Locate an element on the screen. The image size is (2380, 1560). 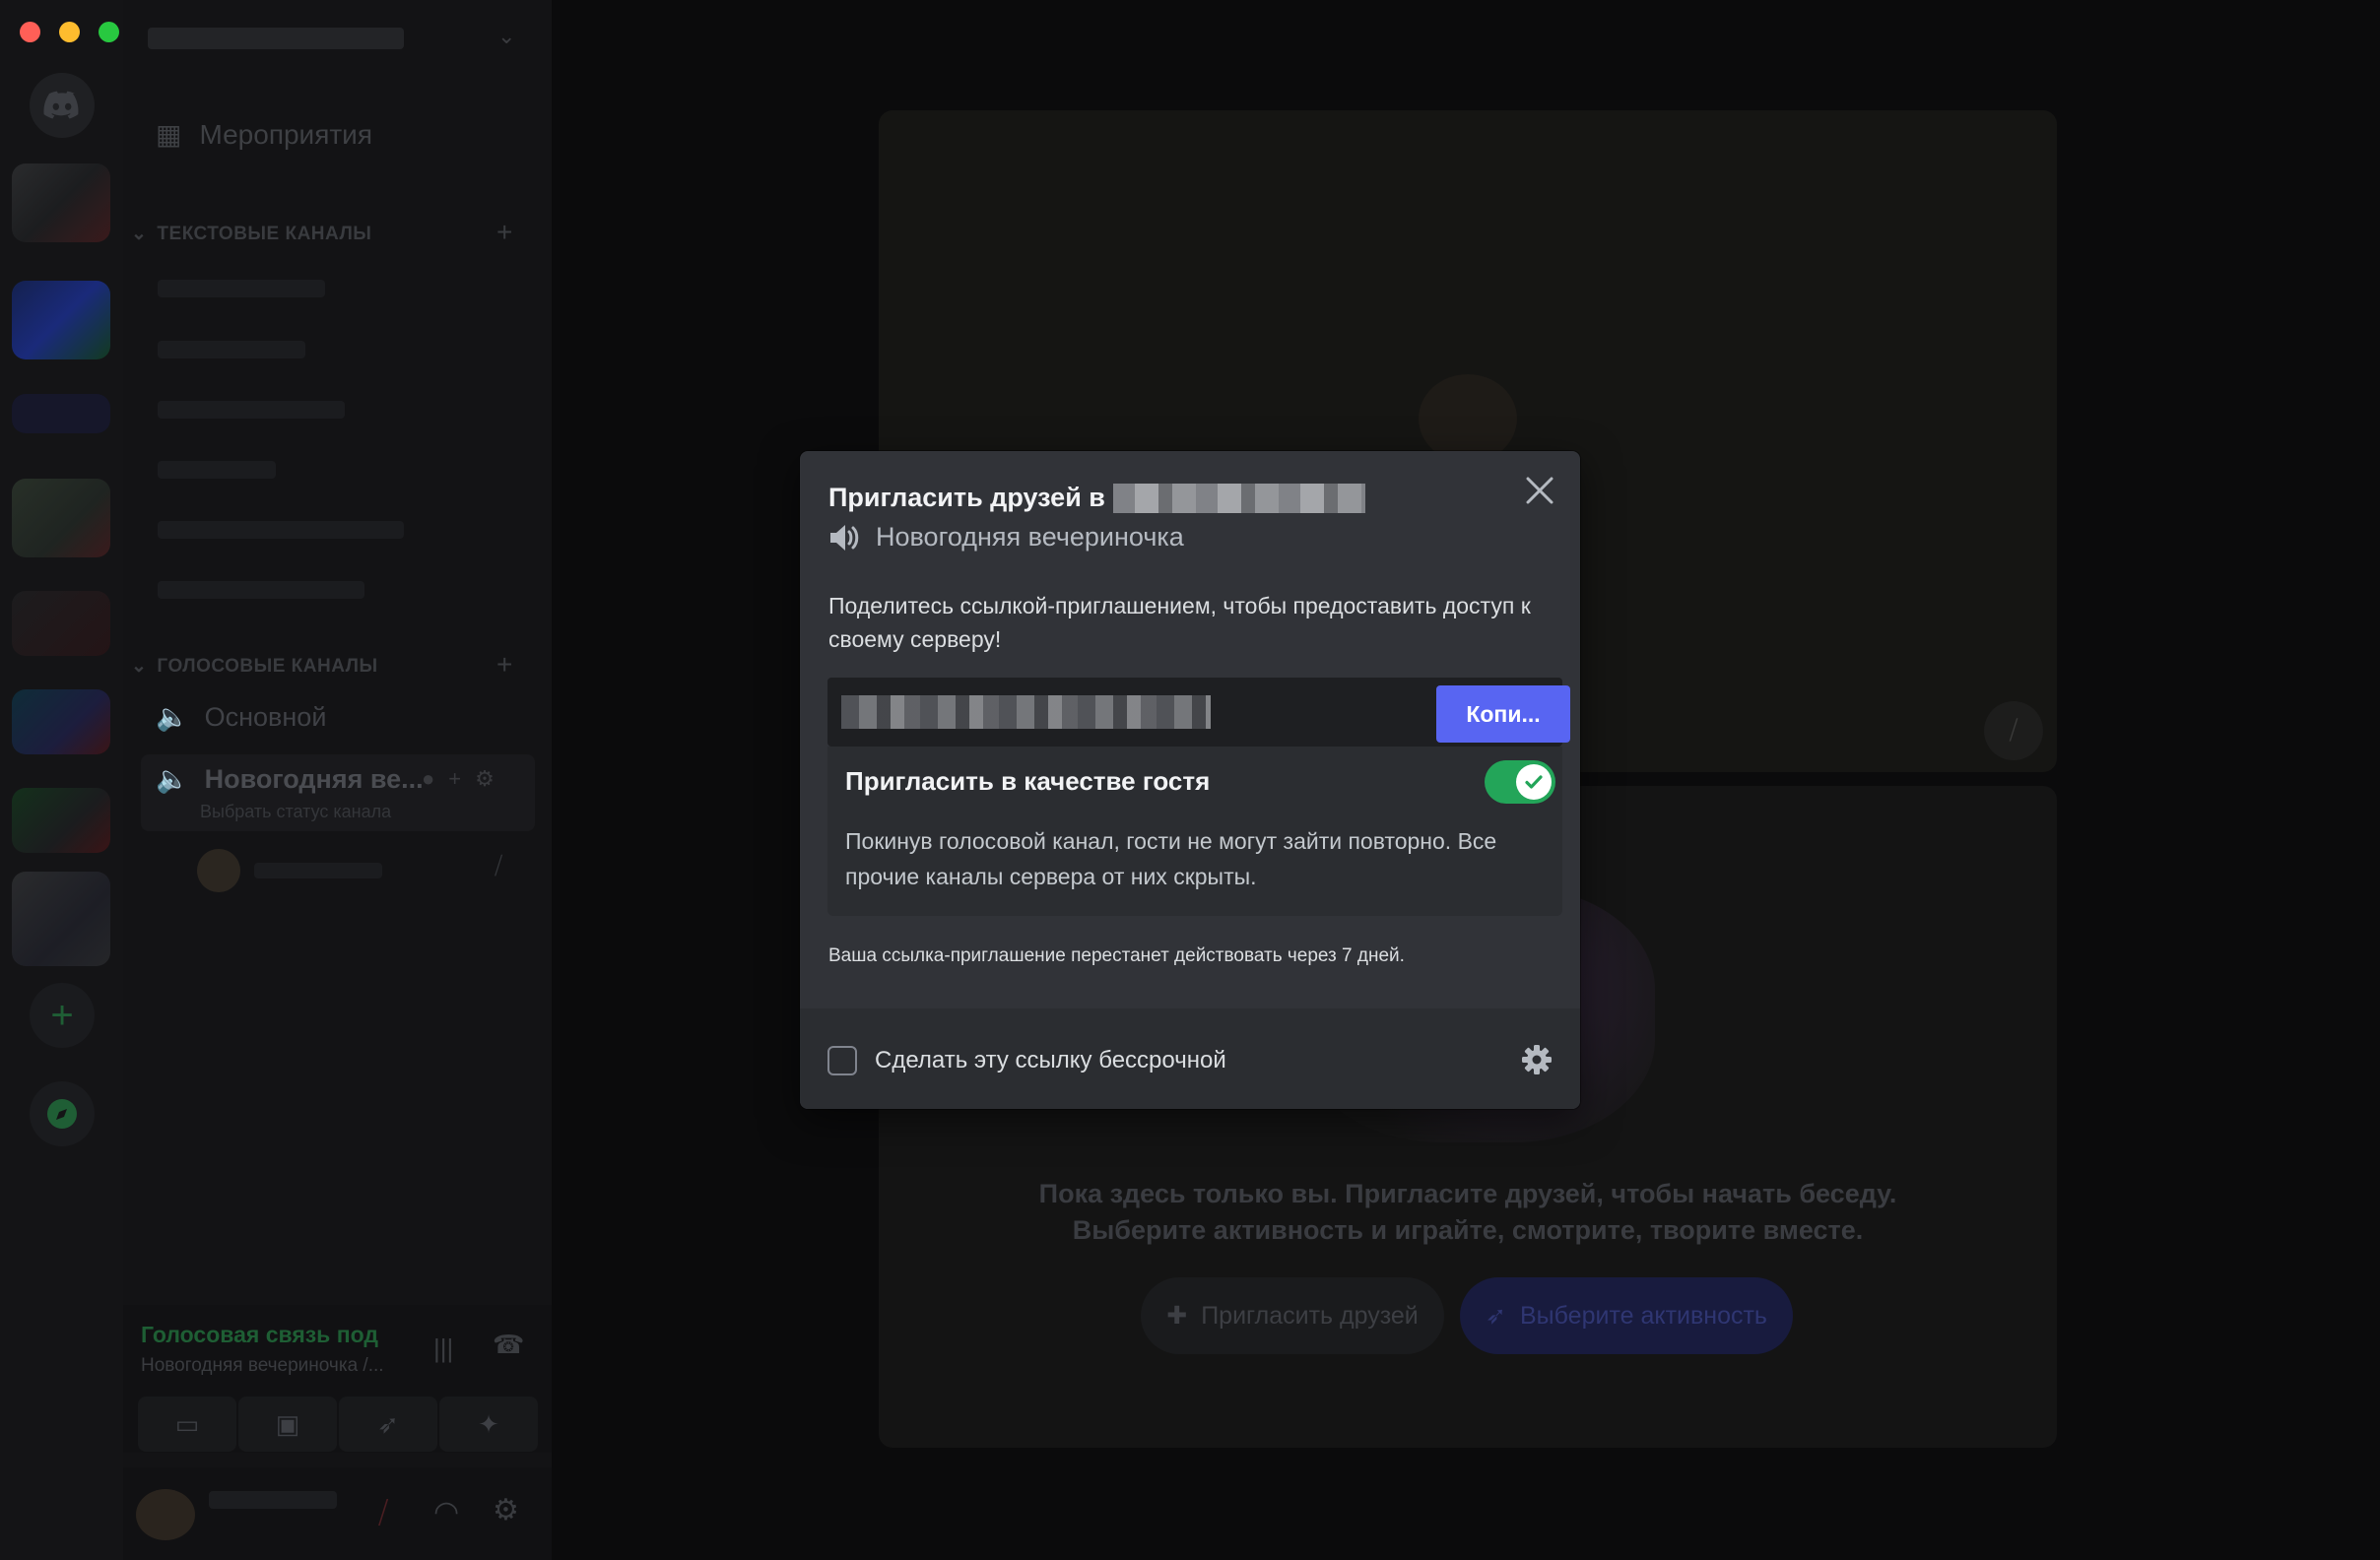
user-avatar-large is located at coordinates (1468, 418).